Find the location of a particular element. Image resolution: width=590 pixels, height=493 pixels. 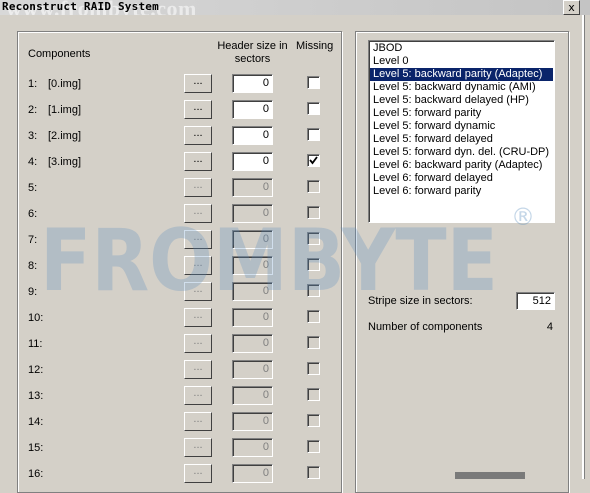

raid-level-option: Level 5: backward dynamic (AMI) is located at coordinates (461, 87).